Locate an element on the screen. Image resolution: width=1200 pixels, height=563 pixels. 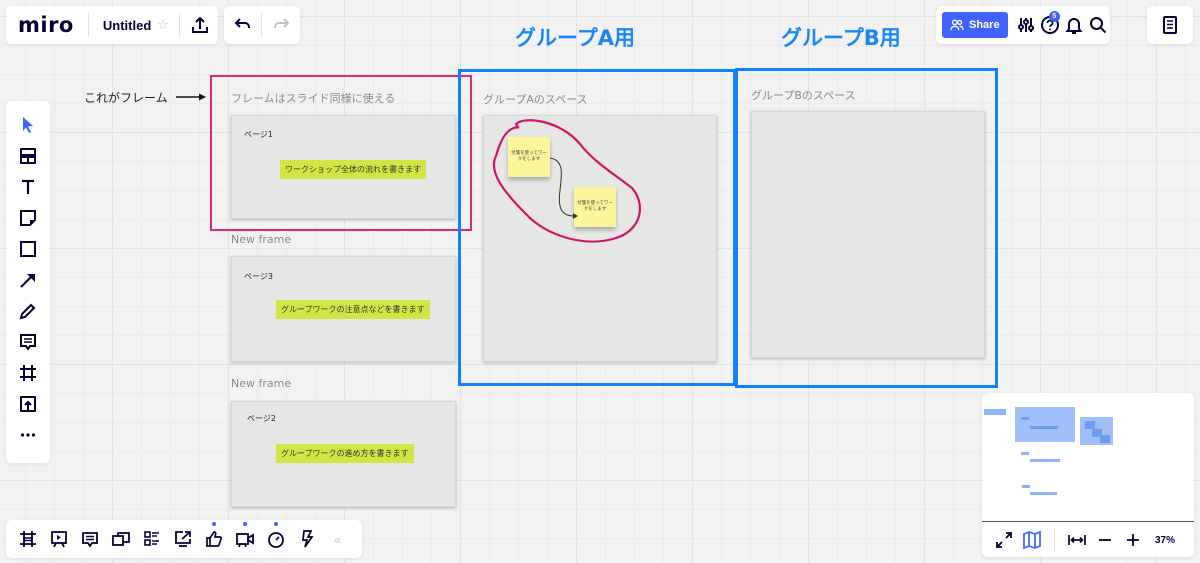
cards-icon is located at coordinates (120, 539).